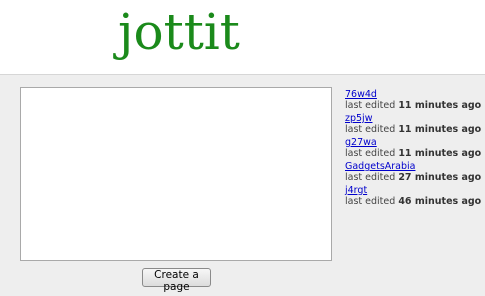 The width and height of the screenshot is (485, 296). What do you see at coordinates (440, 201) in the screenshot?
I see `last-edited-time: 46 minutes ago` at bounding box center [440, 201].